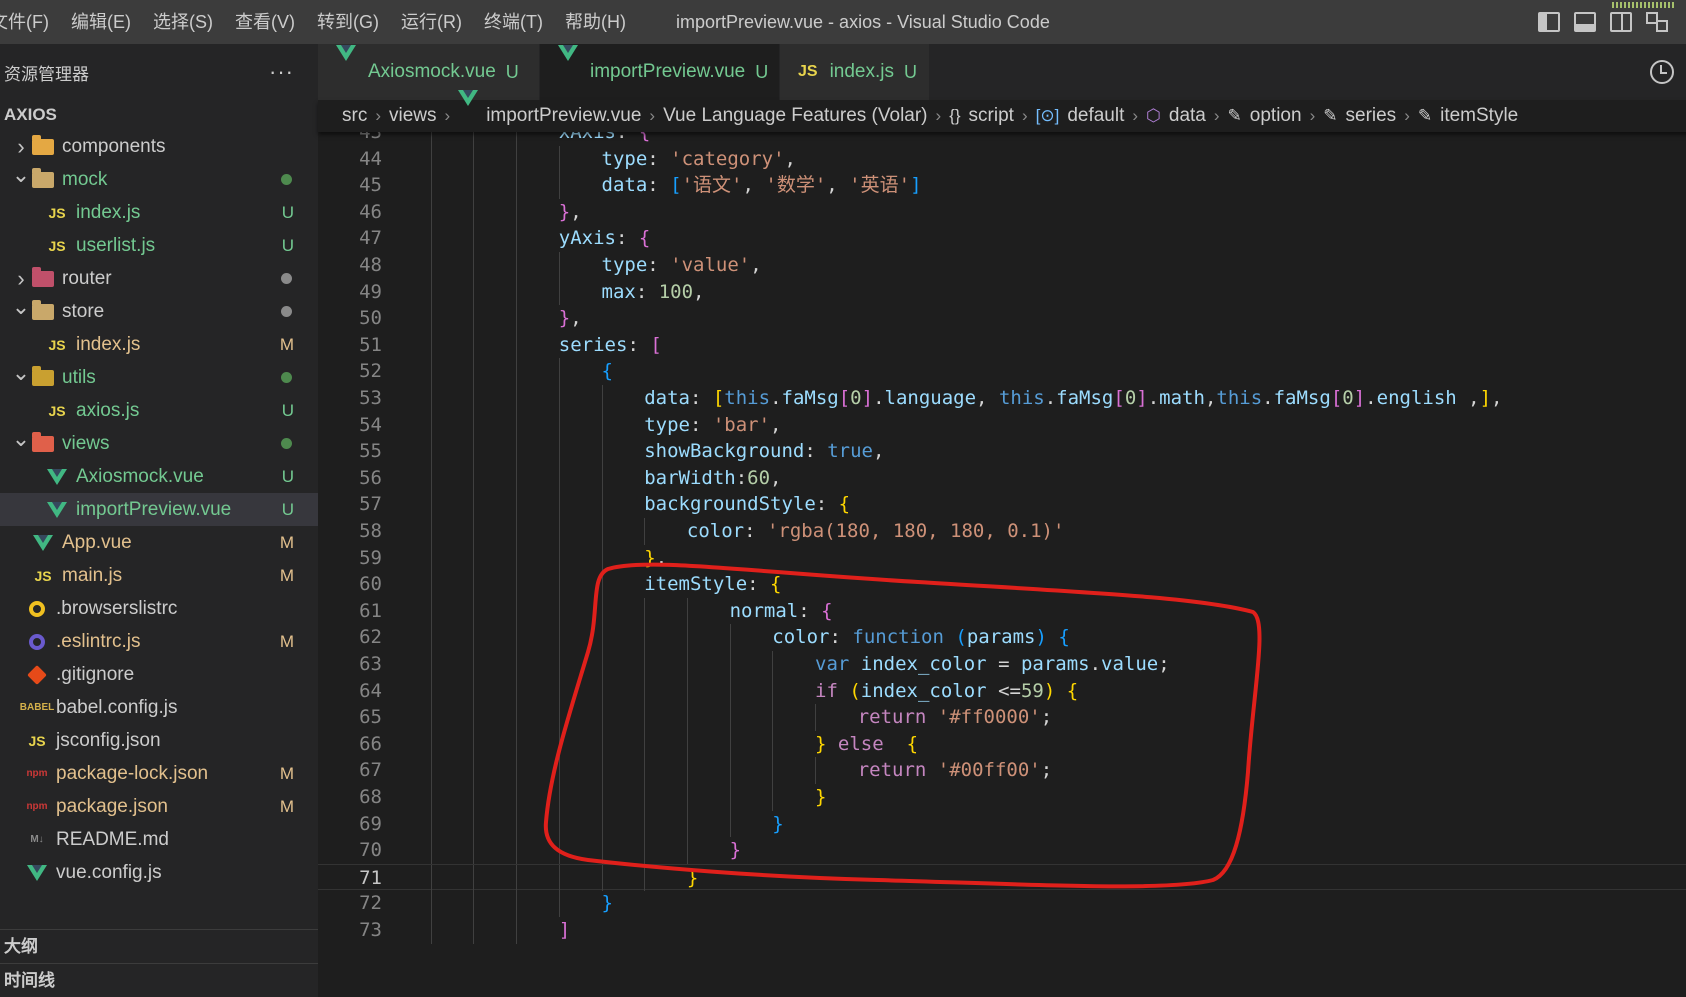  I want to click on tree-item-jsconfig-json: JS jsconfig.json, so click(159, 740).